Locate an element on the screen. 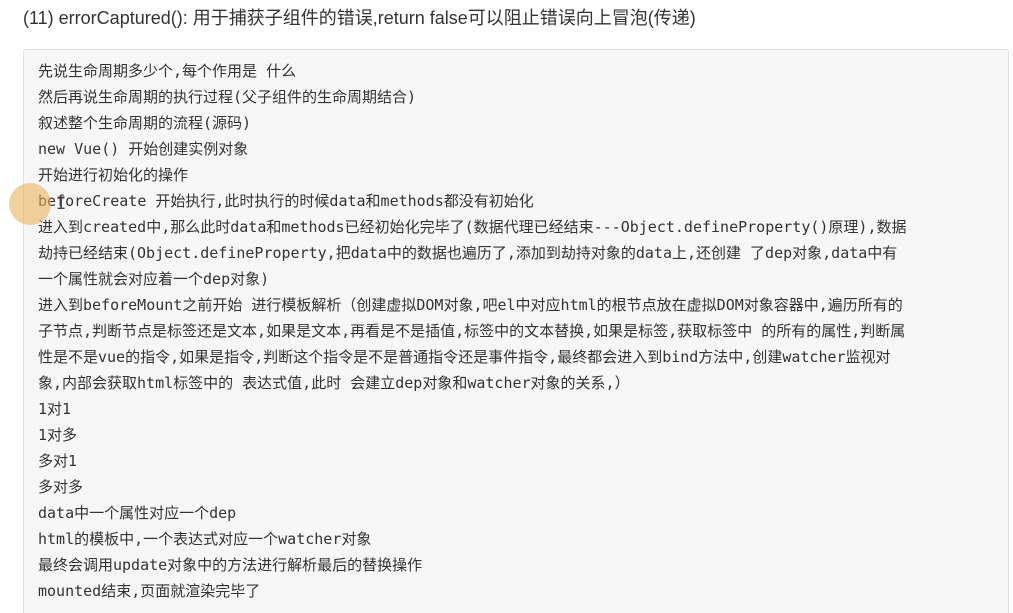 The height and width of the screenshot is (613, 1013). code-line: 开始进行初始化的操作 is located at coordinates (113, 175).